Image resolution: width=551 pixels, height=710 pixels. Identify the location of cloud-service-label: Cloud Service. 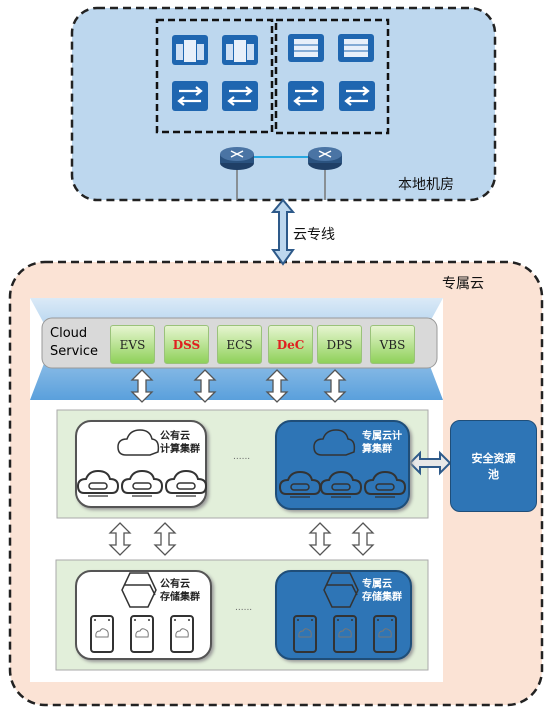
(74, 342).